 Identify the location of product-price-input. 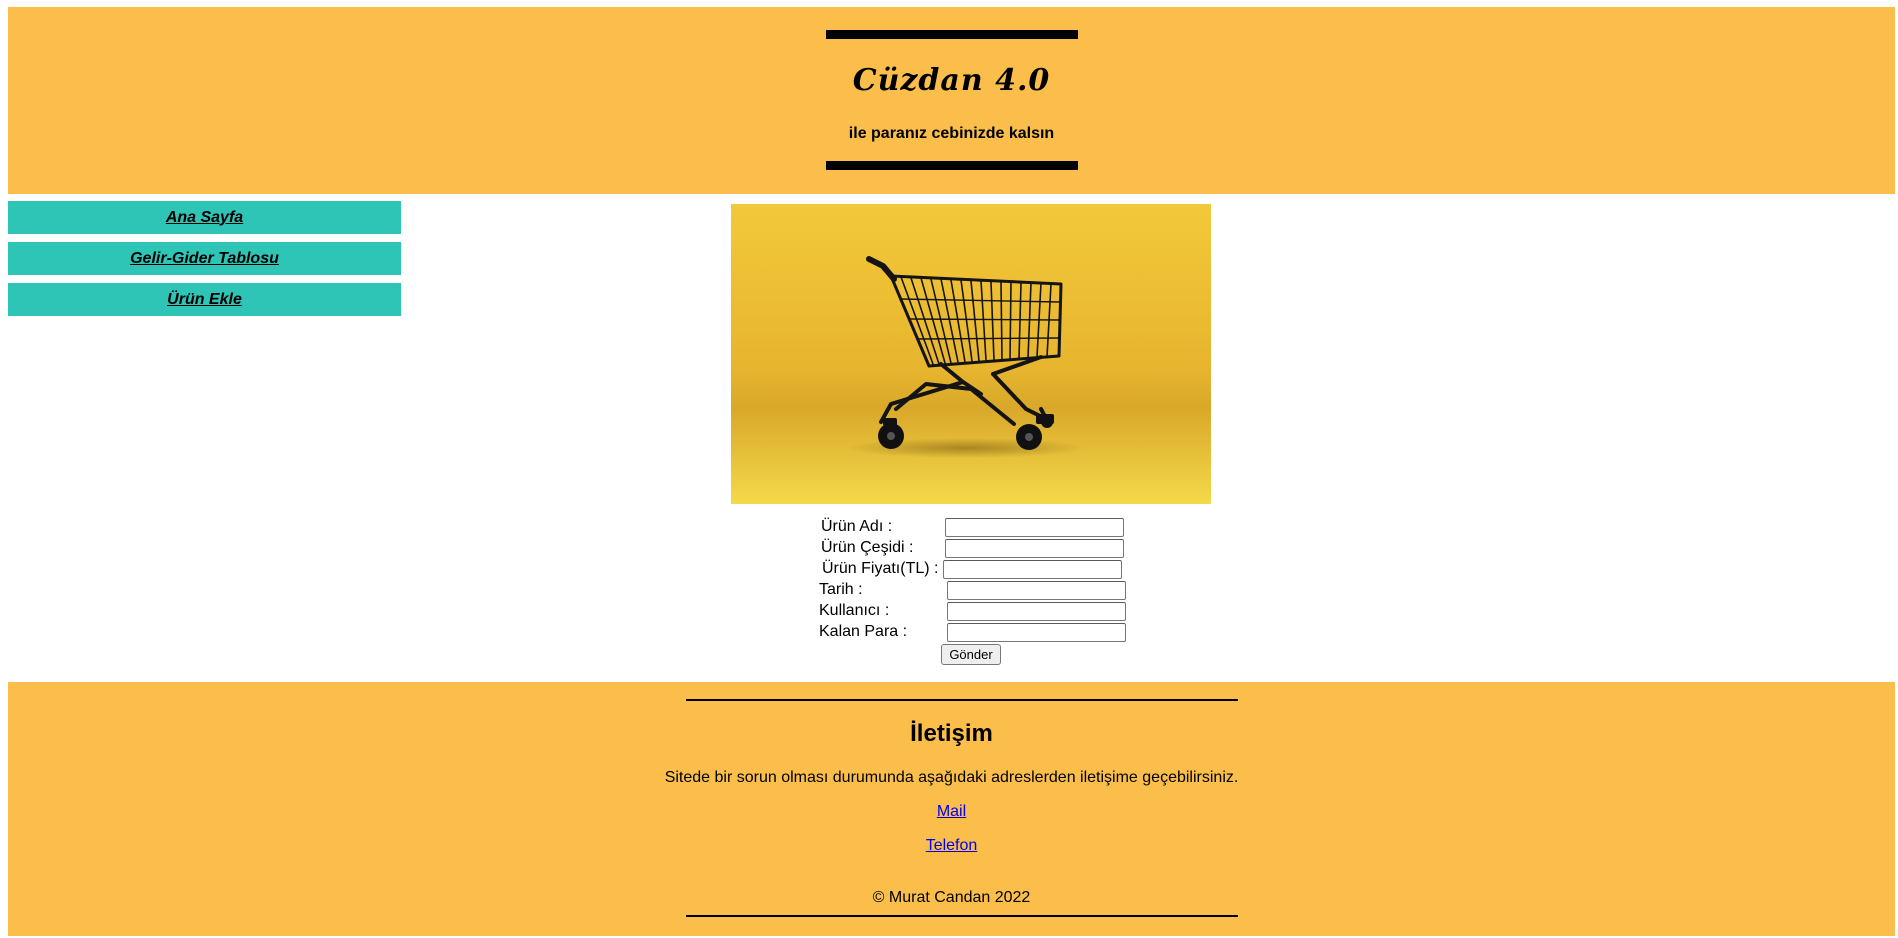
(1032, 569).